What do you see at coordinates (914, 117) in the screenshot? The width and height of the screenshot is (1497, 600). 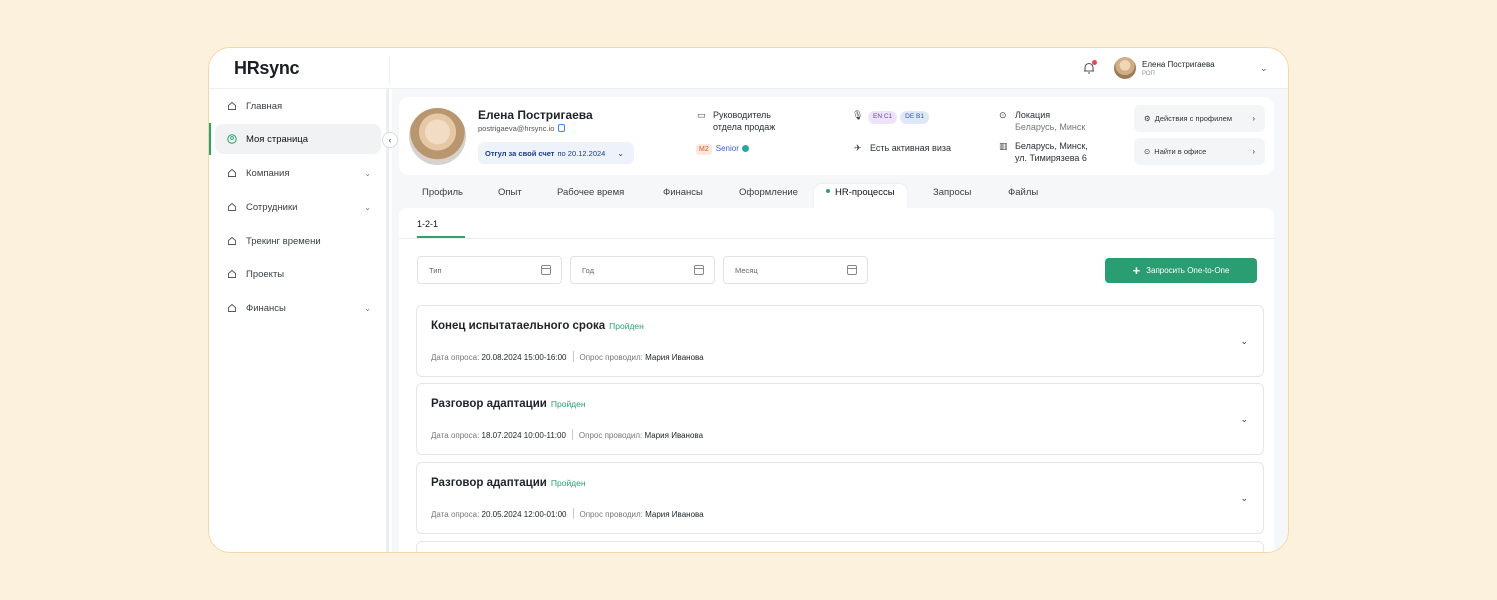 I see `language-pill-de: DE B1` at bounding box center [914, 117].